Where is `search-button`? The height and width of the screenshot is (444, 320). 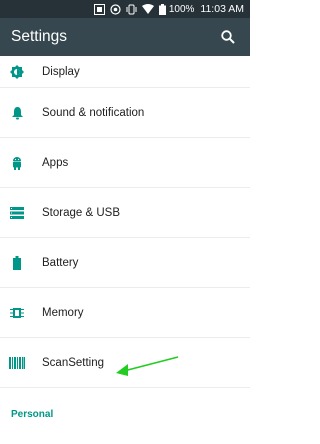
search-button is located at coordinates (228, 37).